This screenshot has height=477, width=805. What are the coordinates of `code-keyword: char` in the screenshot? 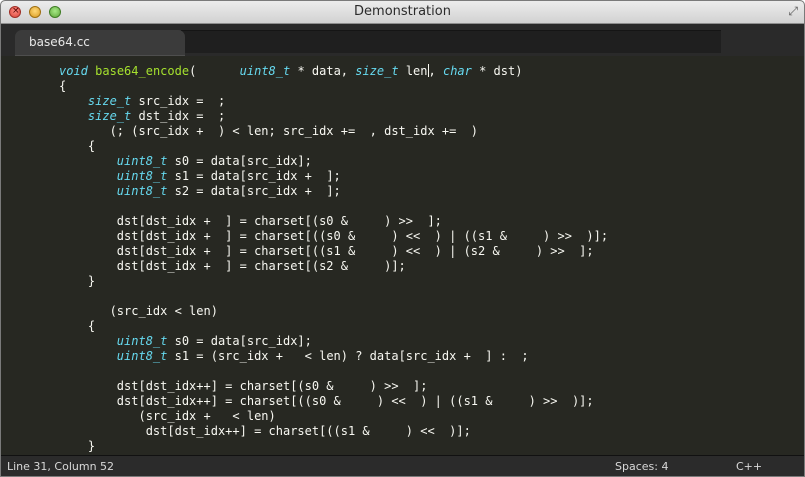 It's located at (457, 71).